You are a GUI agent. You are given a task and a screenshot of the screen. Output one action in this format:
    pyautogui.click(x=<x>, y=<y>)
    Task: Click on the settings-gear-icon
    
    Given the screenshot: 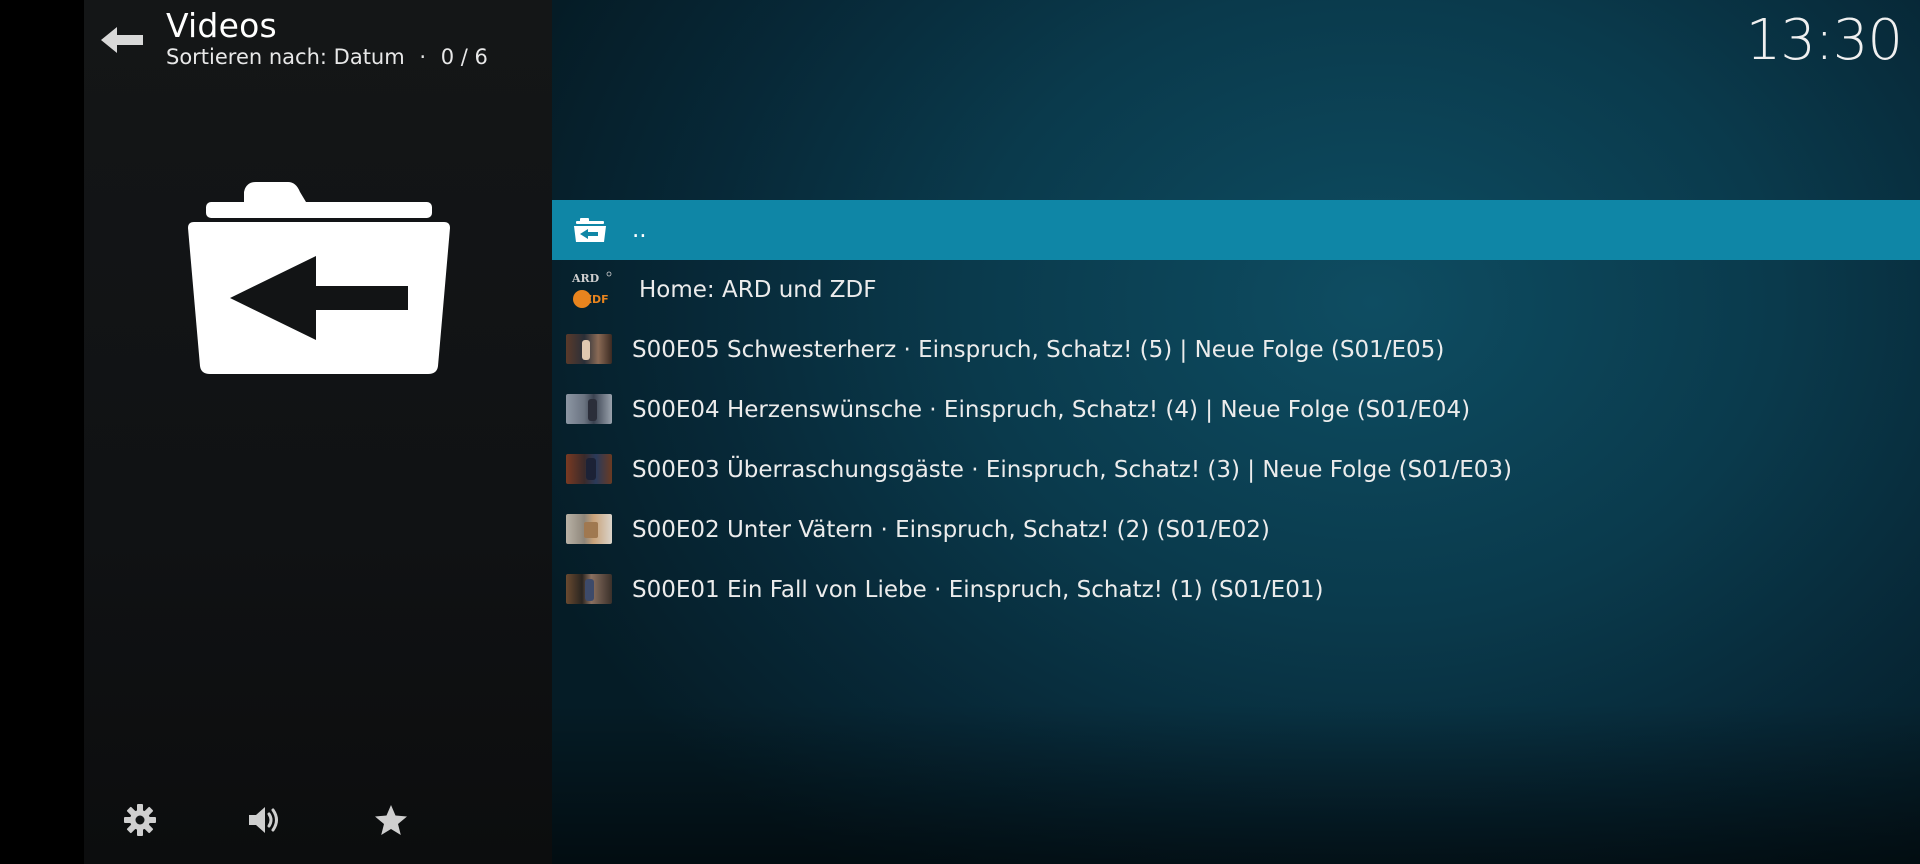 What is the action you would take?
    pyautogui.click(x=140, y=820)
    